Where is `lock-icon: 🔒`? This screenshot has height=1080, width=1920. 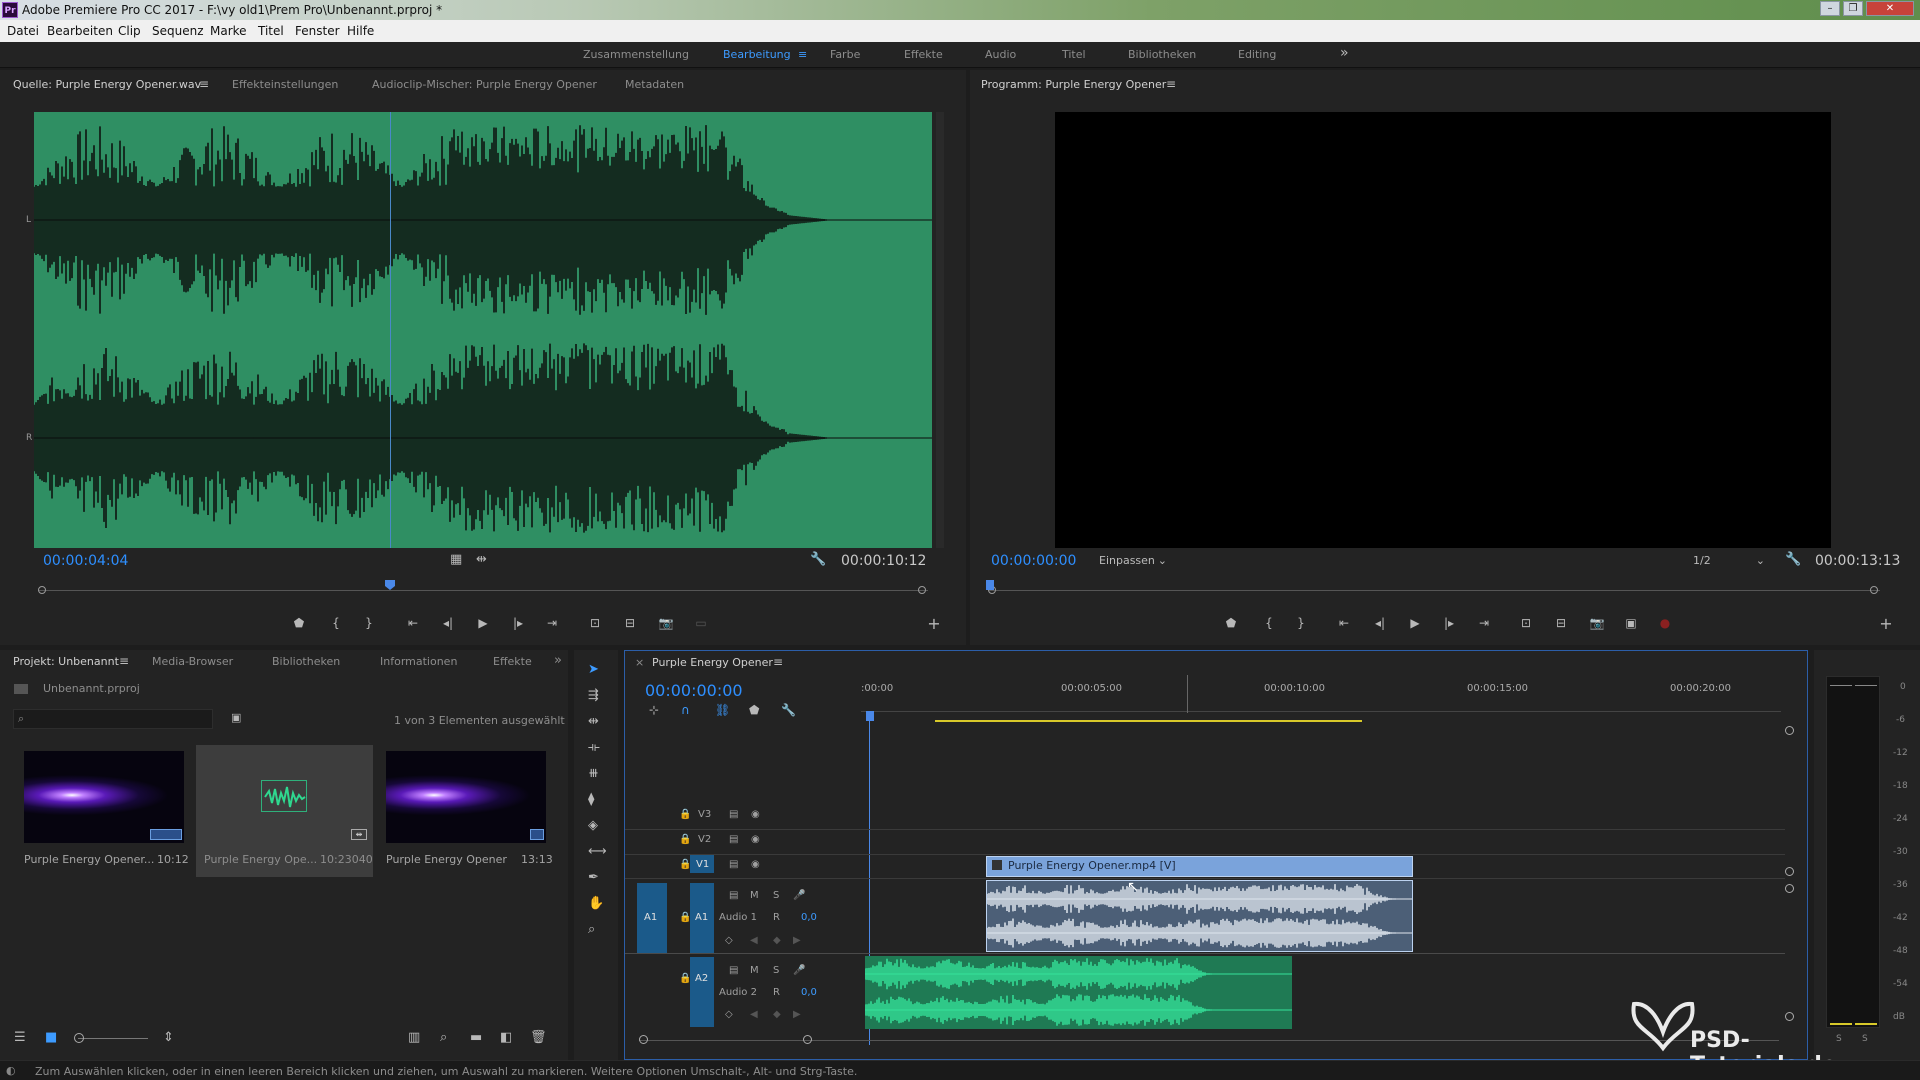
lock-icon: 🔒 is located at coordinates (685, 814).